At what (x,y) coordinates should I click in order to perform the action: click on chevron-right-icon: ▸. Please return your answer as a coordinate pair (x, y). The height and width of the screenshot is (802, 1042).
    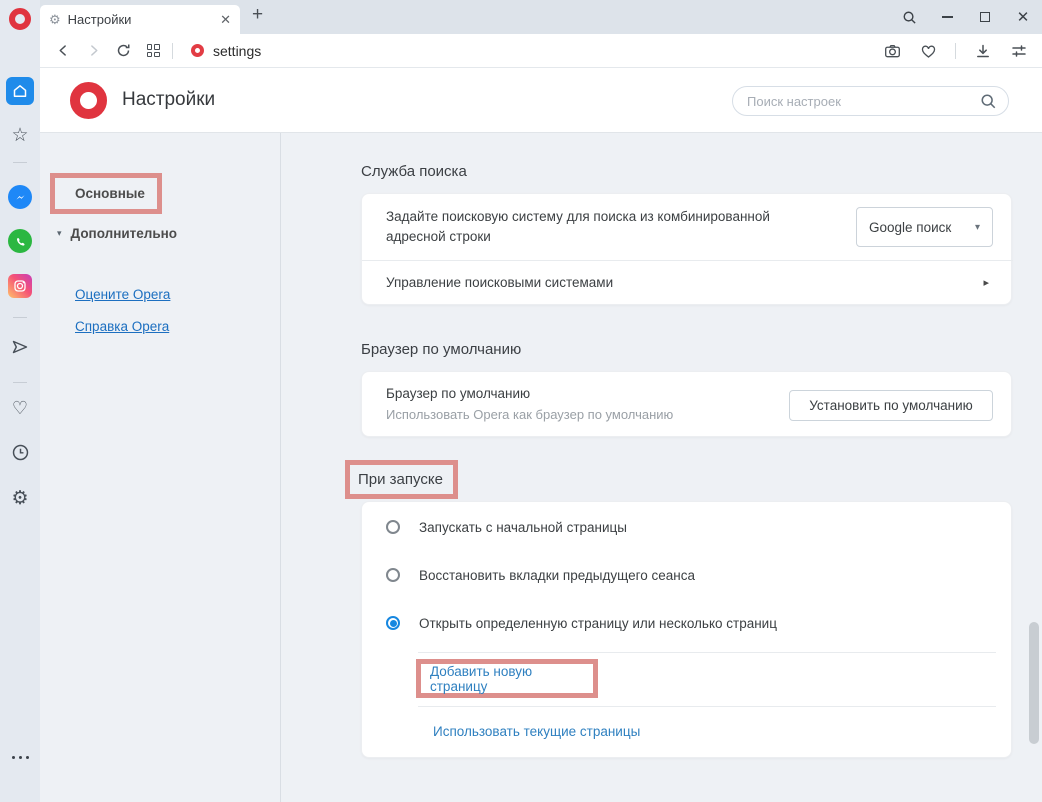
    Looking at the image, I should click on (986, 283).